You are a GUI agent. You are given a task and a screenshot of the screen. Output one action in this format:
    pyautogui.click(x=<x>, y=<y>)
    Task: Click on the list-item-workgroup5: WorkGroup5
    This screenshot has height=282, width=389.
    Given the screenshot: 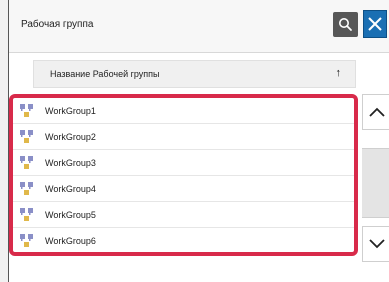 What is the action you would take?
    pyautogui.click(x=183, y=215)
    